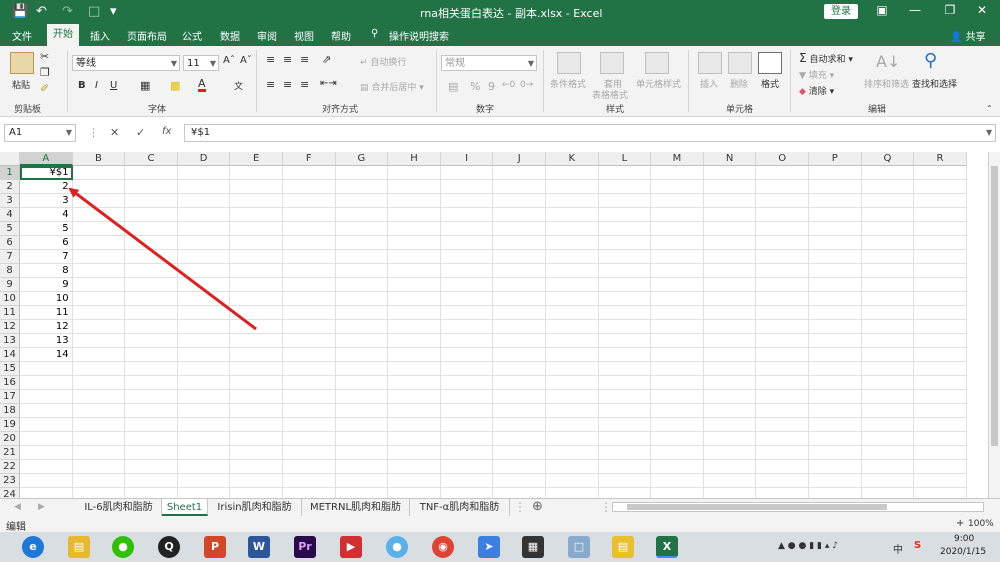 The image size is (1000, 562). What do you see at coordinates (113, 11) in the screenshot?
I see `customize-qat-icon: ▾` at bounding box center [113, 11].